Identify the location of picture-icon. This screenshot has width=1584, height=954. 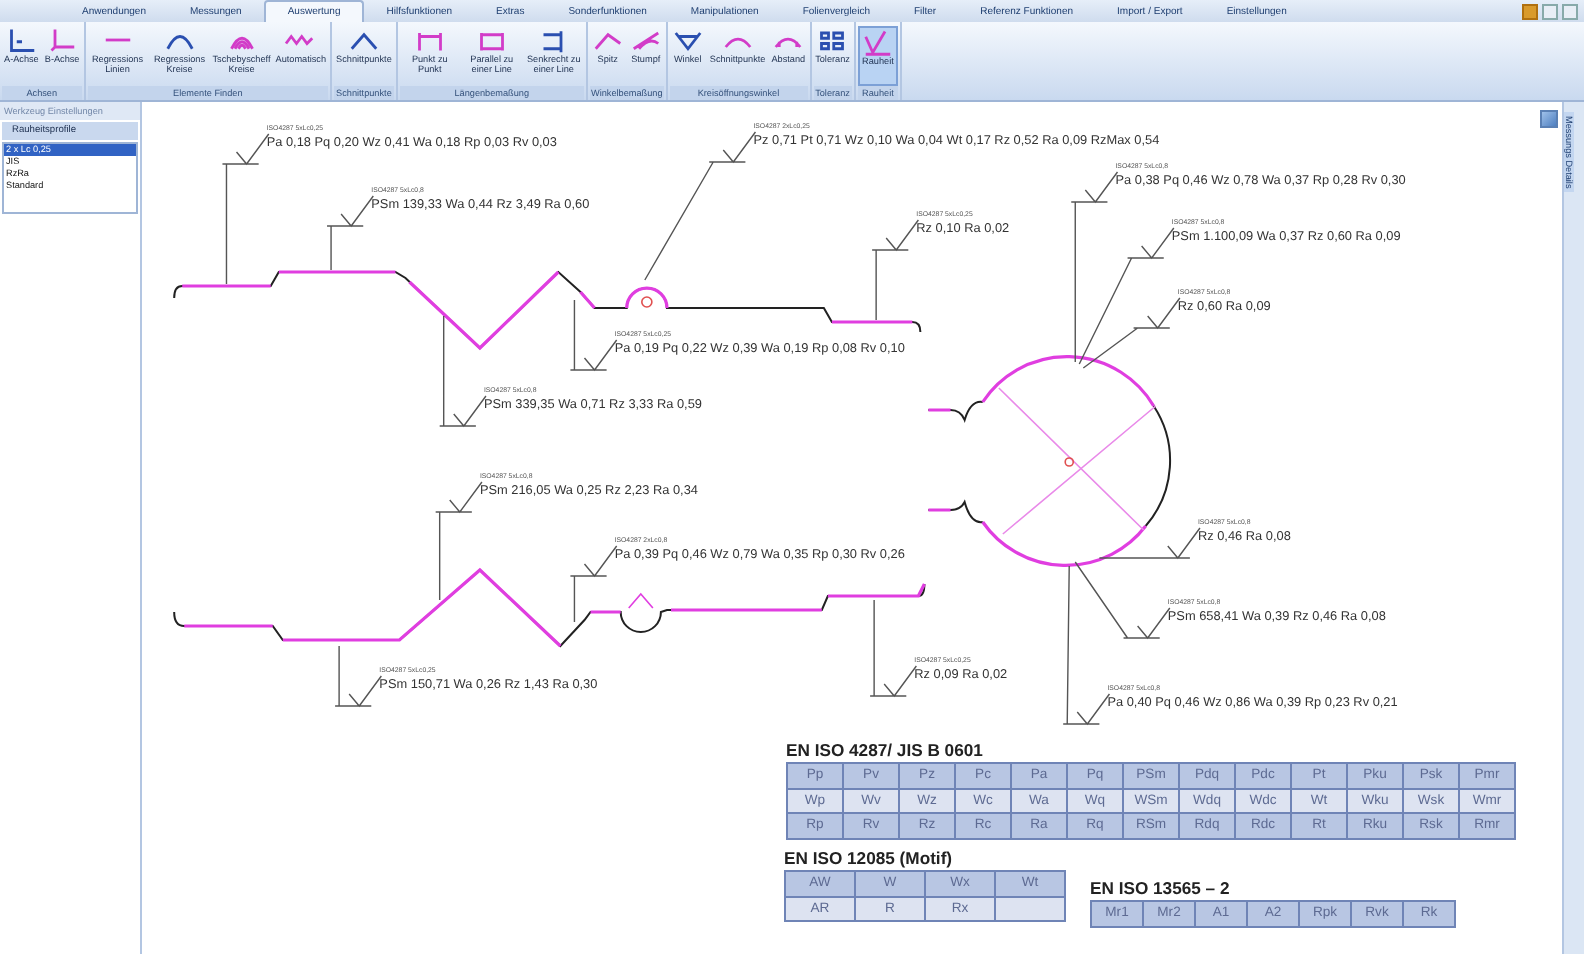
(1549, 119).